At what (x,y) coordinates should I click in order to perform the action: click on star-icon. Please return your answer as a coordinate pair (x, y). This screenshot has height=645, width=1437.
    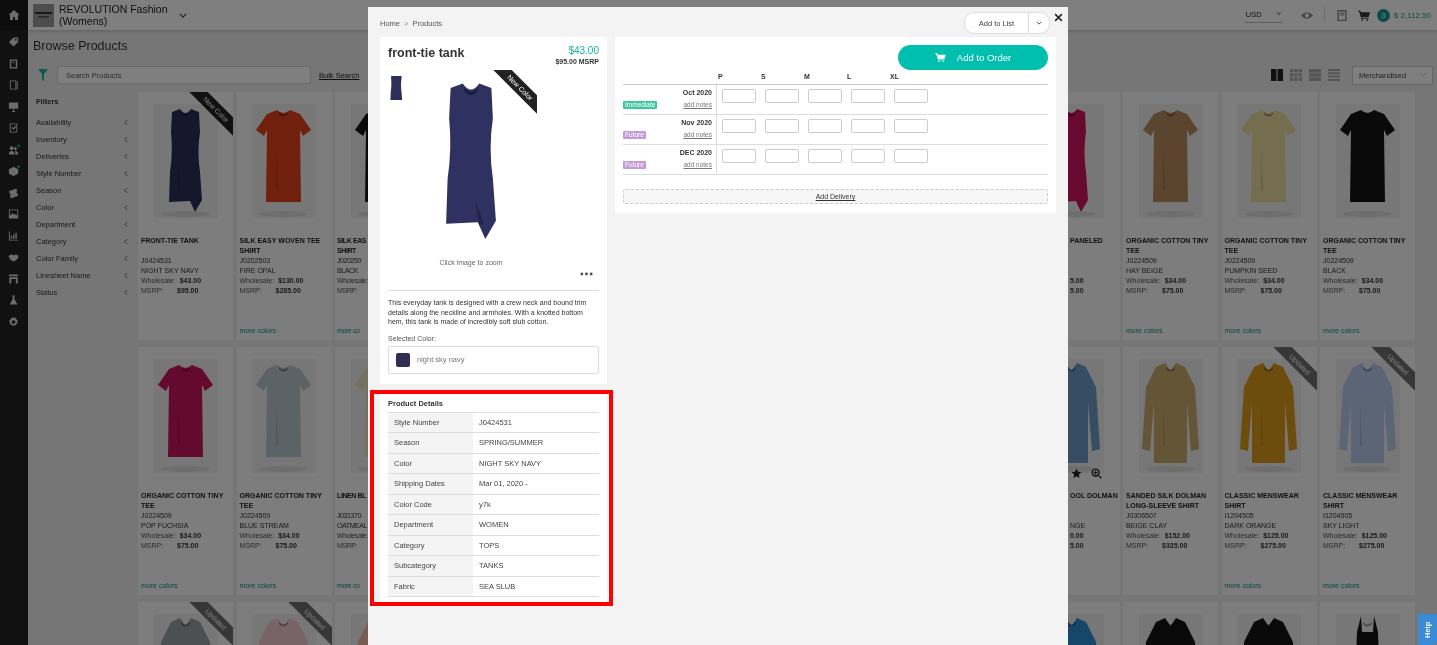
    Looking at the image, I should click on (1076, 473).